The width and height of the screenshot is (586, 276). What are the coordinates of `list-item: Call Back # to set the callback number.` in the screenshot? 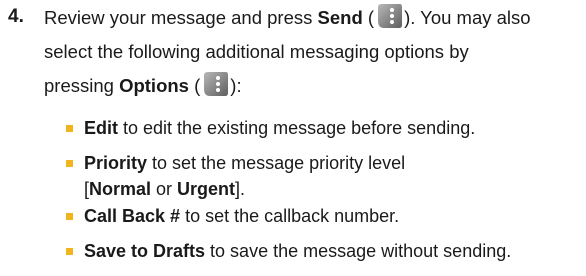 It's located at (241, 216).